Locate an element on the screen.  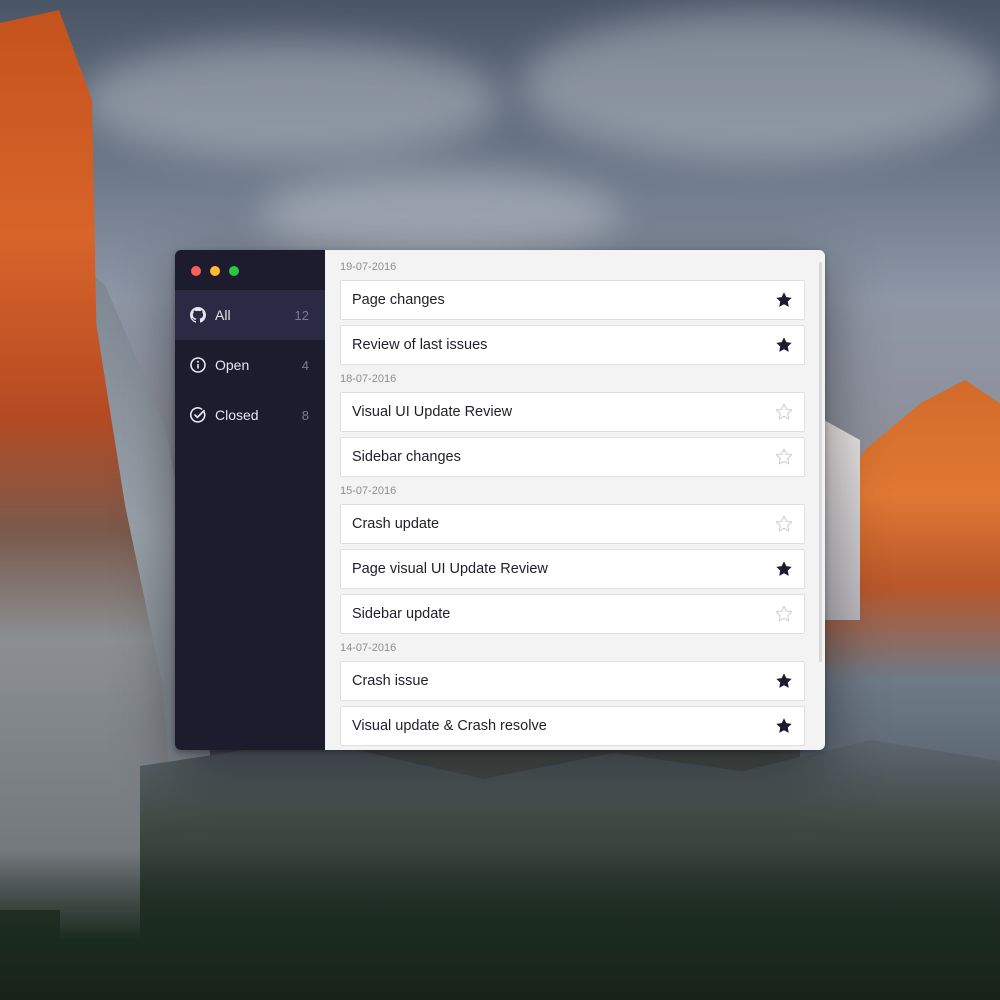
info-circle-icon is located at coordinates (198, 365).